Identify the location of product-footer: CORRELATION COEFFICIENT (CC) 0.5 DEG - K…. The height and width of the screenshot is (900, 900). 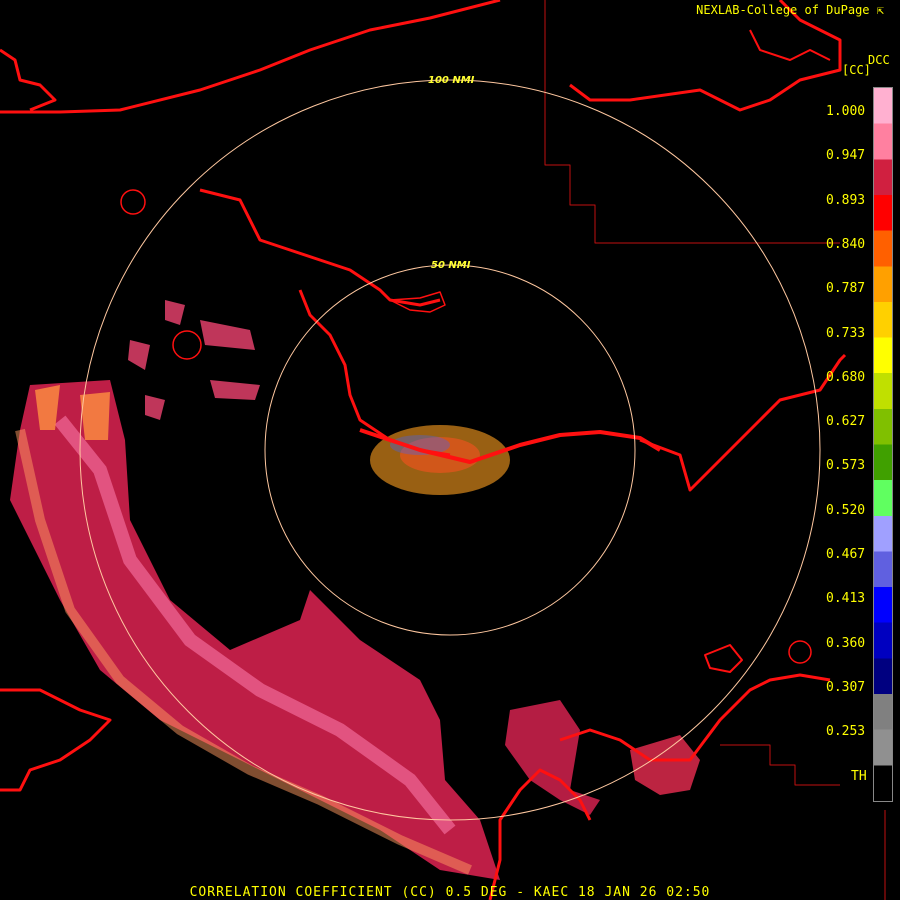
(450, 892).